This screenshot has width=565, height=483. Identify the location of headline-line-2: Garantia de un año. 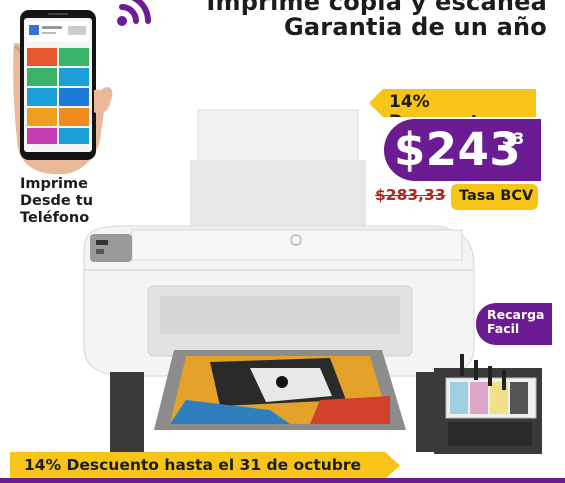
(415, 27).